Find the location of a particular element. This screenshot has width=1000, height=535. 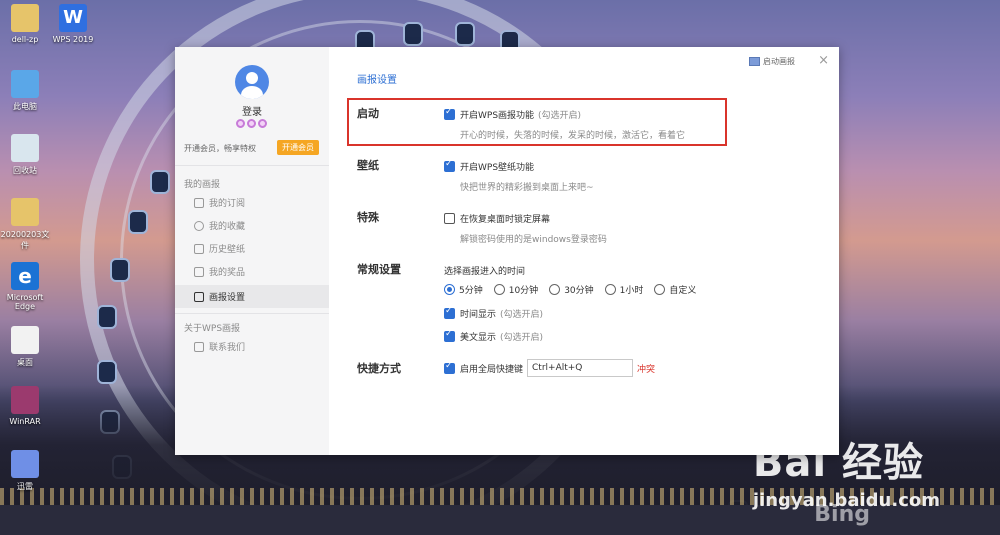

chat-icon is located at coordinates (199, 346).